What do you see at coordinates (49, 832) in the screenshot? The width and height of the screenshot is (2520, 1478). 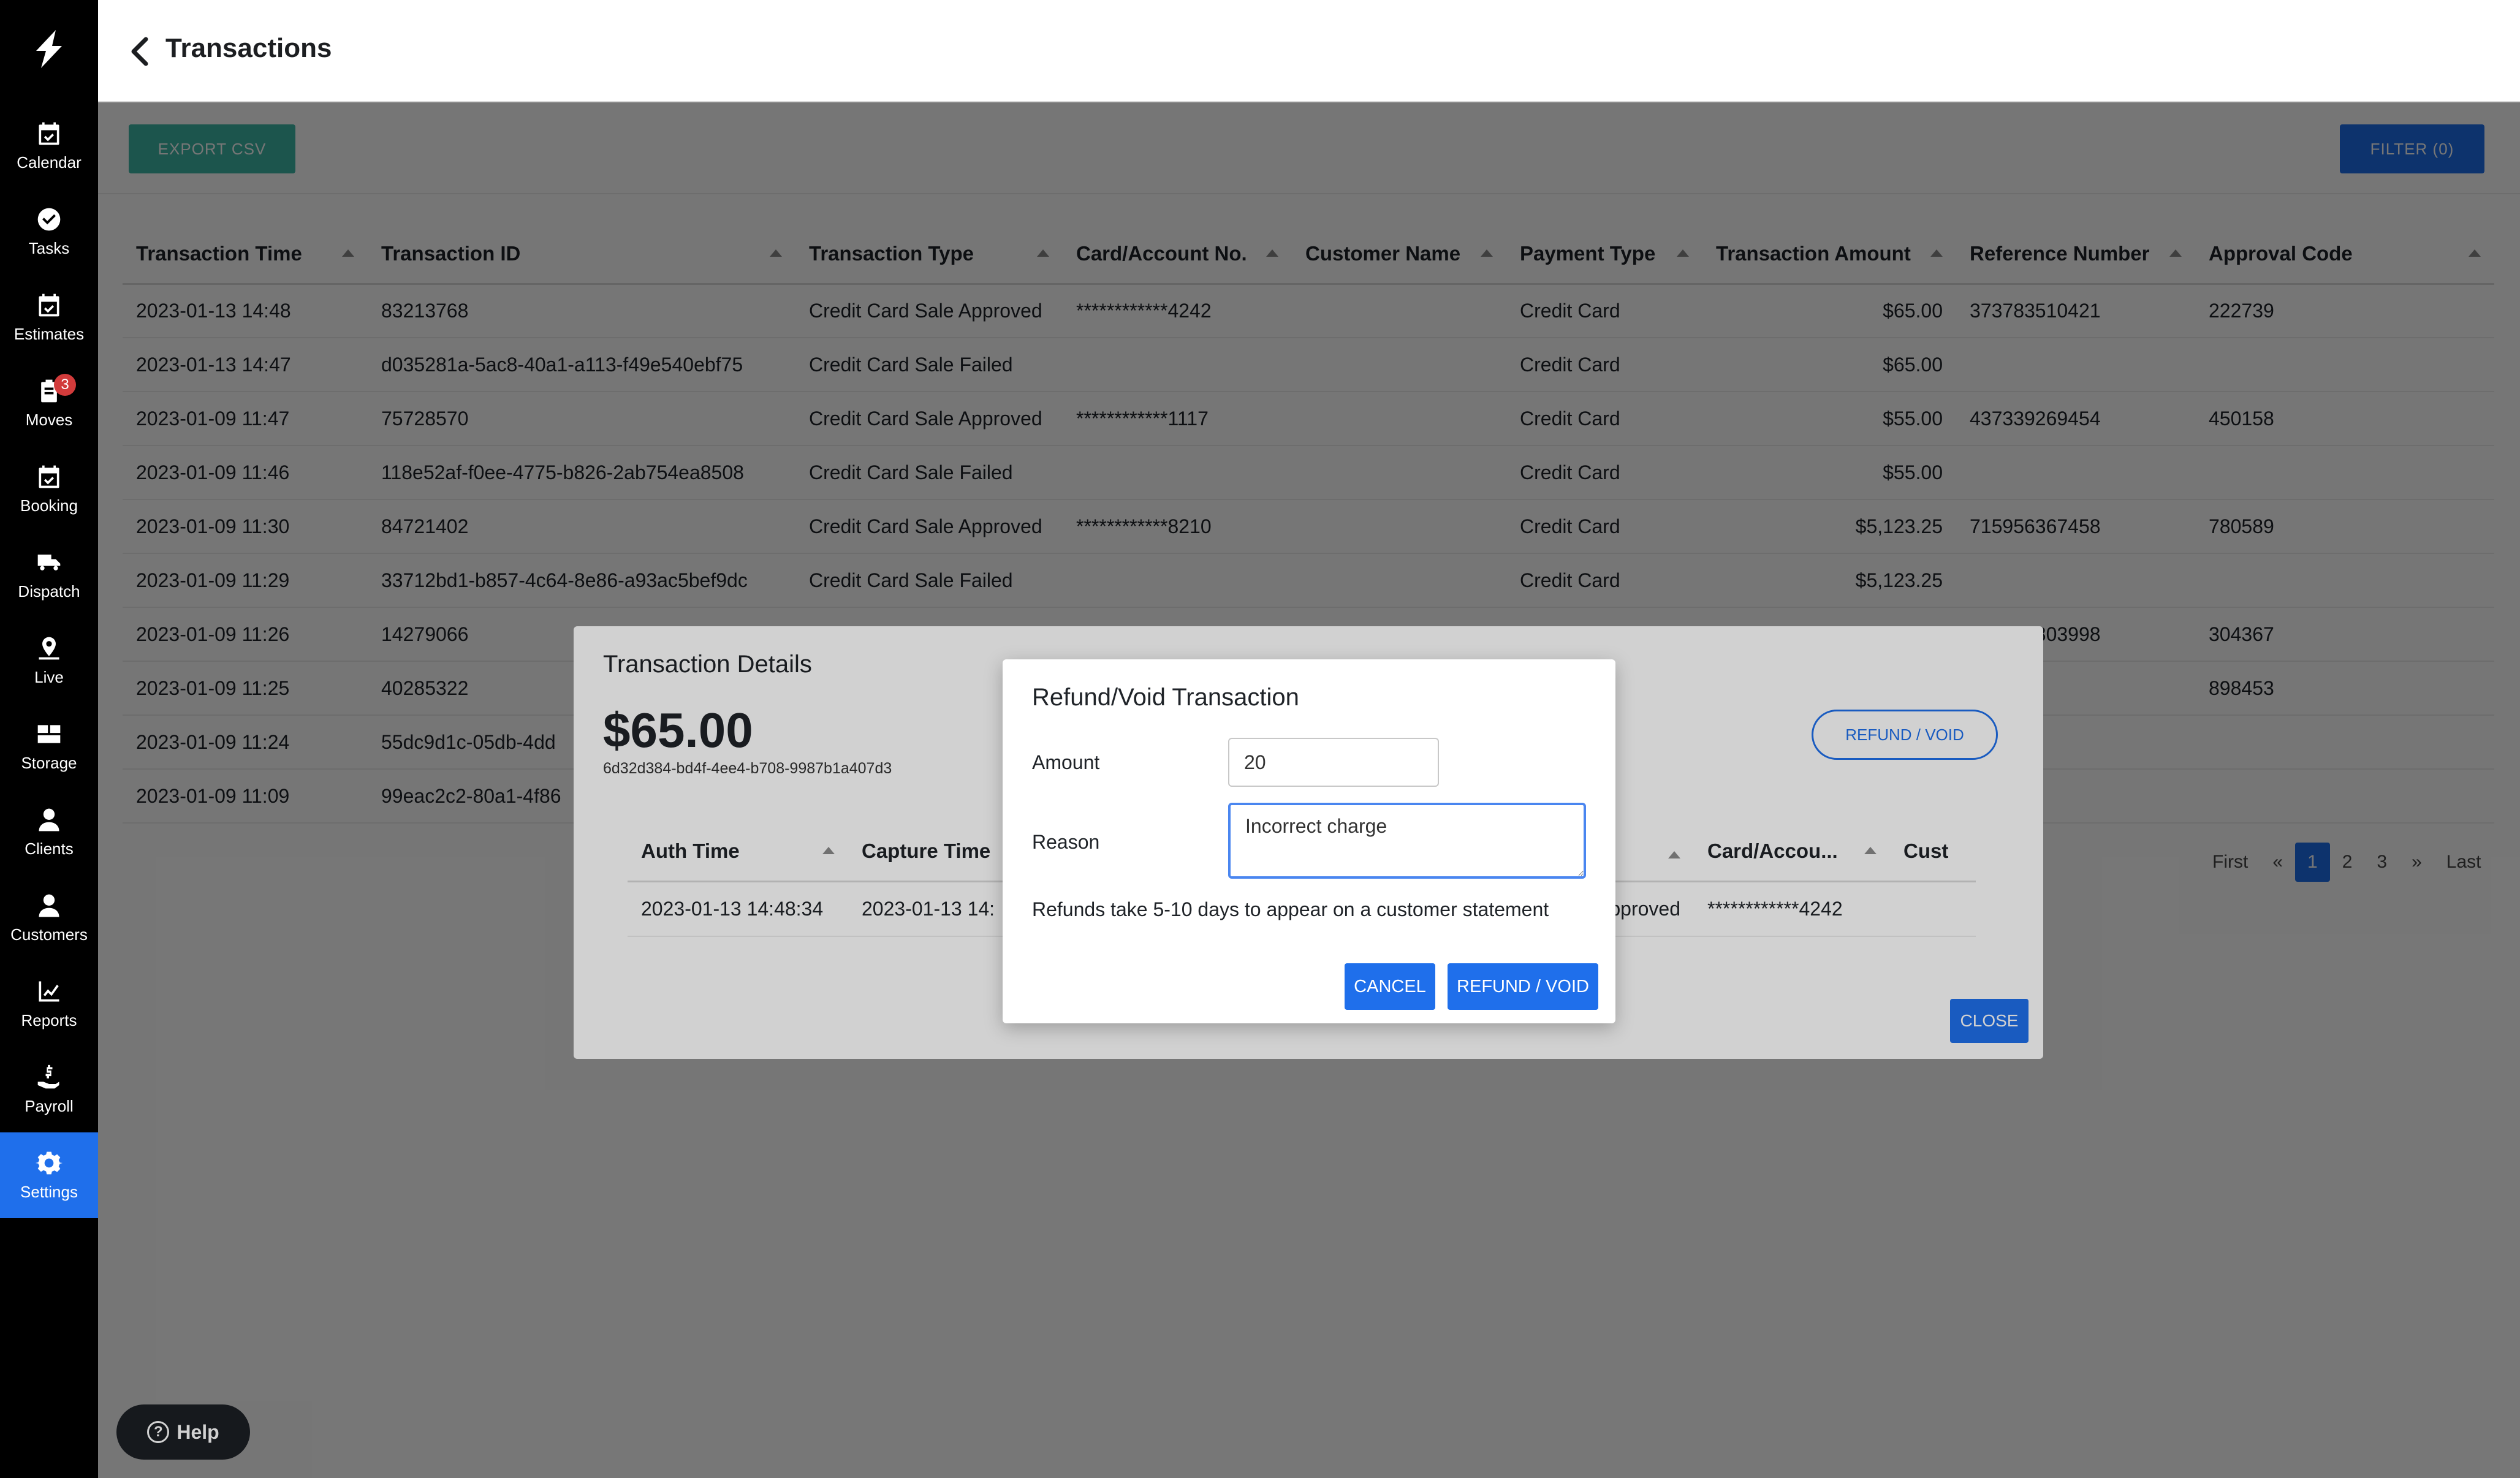 I see `sidebar-item-clients: Clients` at bounding box center [49, 832].